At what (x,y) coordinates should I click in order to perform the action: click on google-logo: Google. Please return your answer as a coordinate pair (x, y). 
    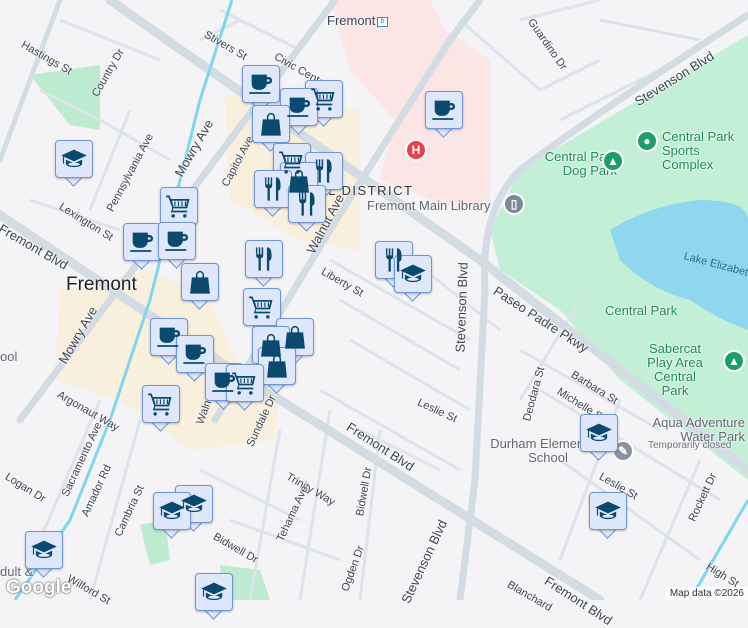
    Looking at the image, I should click on (38, 588).